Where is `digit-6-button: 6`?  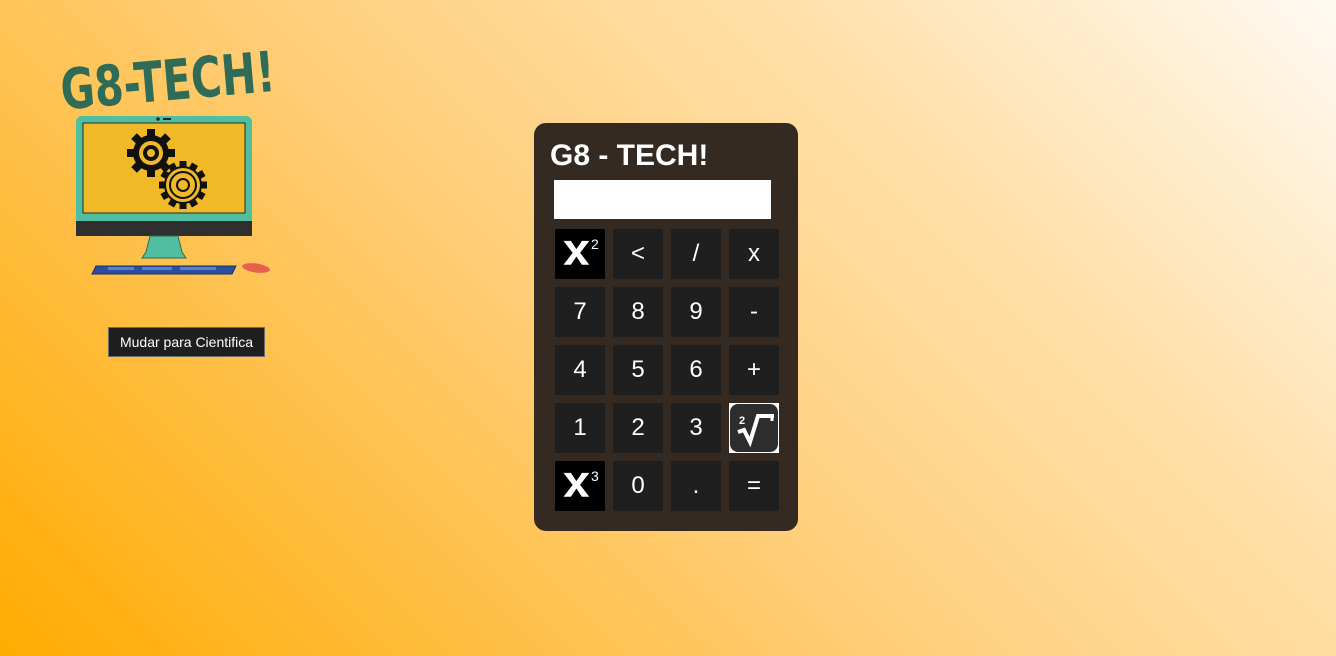
digit-6-button: 6 is located at coordinates (696, 370).